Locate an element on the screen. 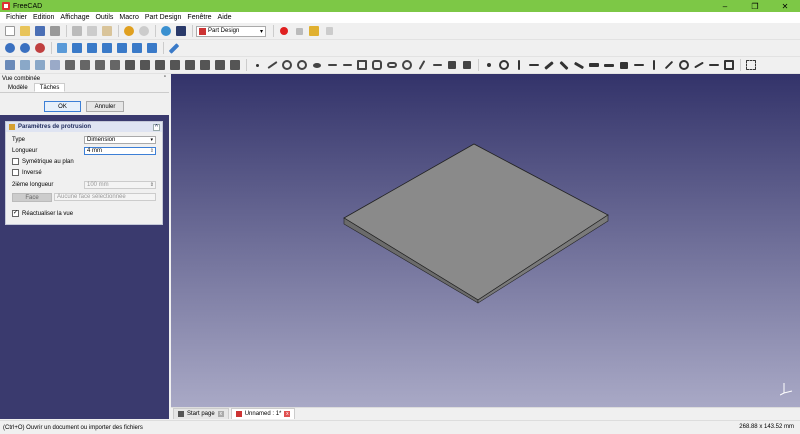  slot-icon is located at coordinates (392, 65).